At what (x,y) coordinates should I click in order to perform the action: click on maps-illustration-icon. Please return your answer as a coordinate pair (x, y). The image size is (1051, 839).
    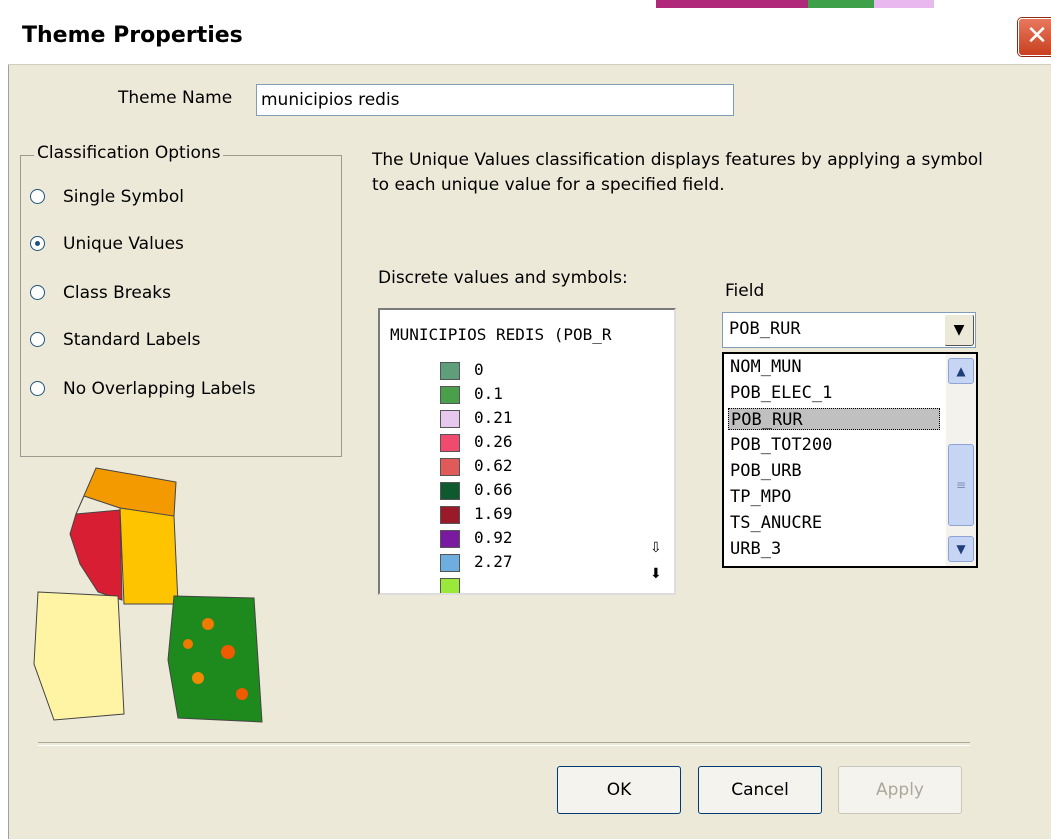
    Looking at the image, I should click on (148, 595).